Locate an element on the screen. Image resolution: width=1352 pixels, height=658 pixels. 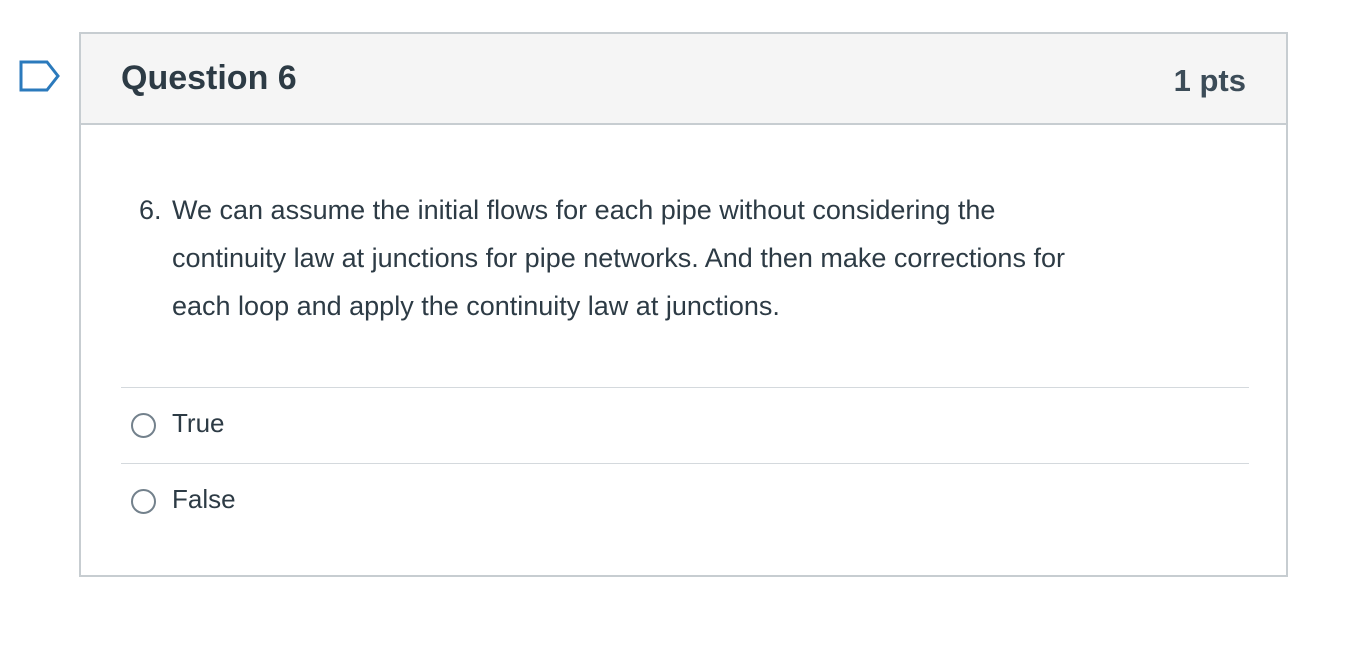
answer-option-true: True is located at coordinates (685, 425).